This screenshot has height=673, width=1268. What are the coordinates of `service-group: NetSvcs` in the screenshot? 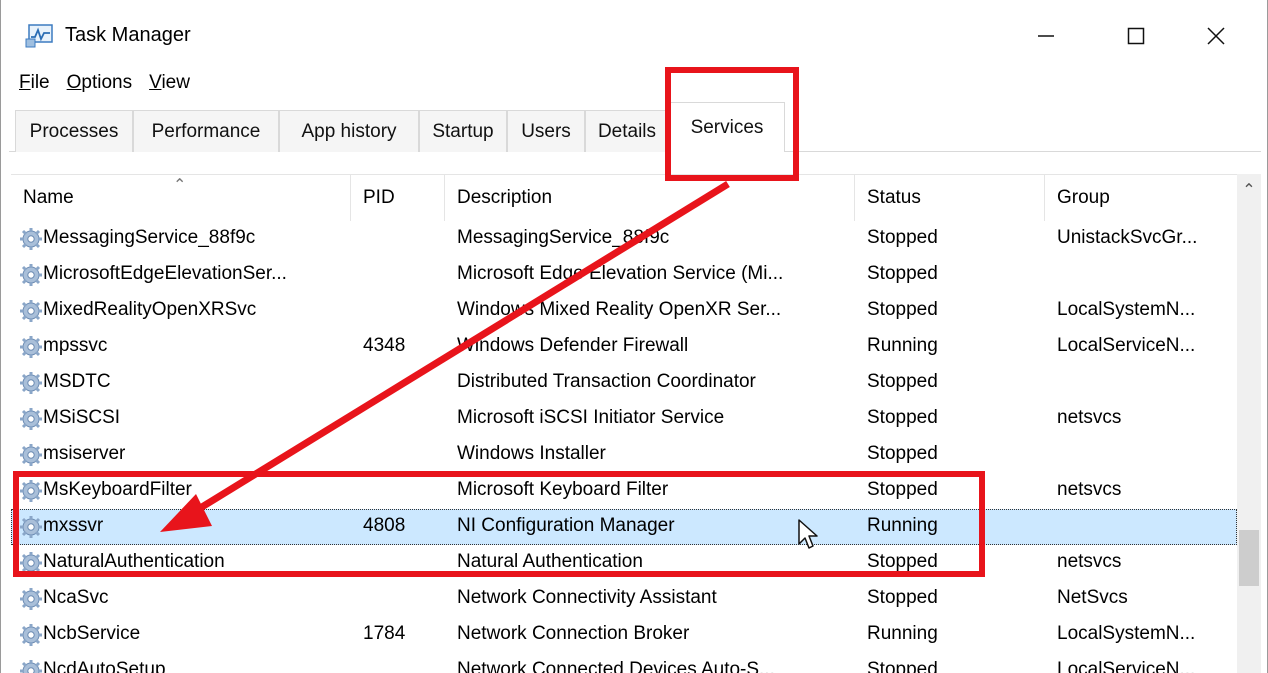 It's located at (1092, 597).